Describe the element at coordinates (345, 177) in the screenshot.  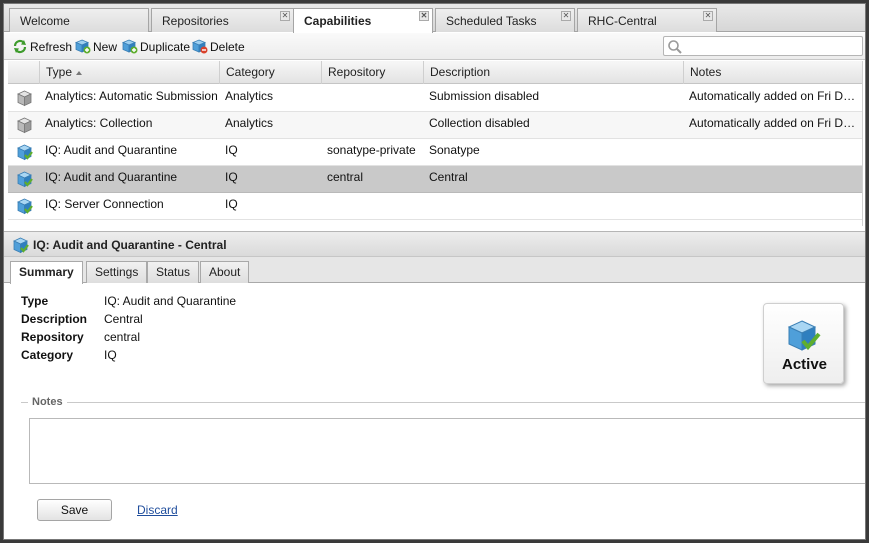
I see `cell-repository: central` at that location.